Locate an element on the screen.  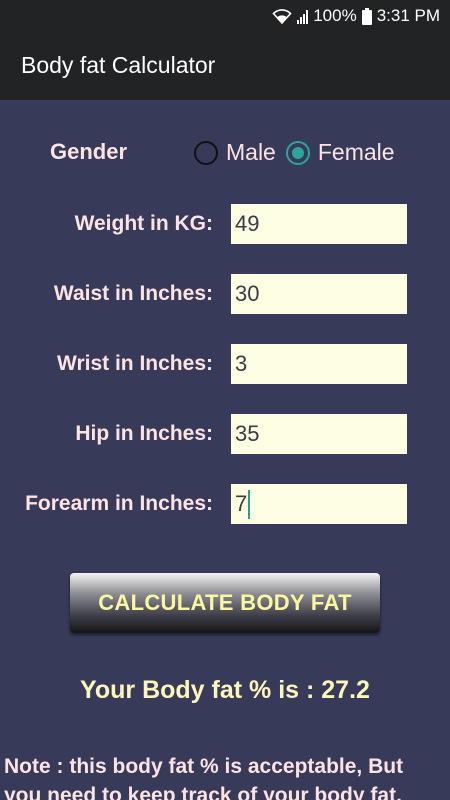
weight-row: Weight in KG: is located at coordinates (225, 224).